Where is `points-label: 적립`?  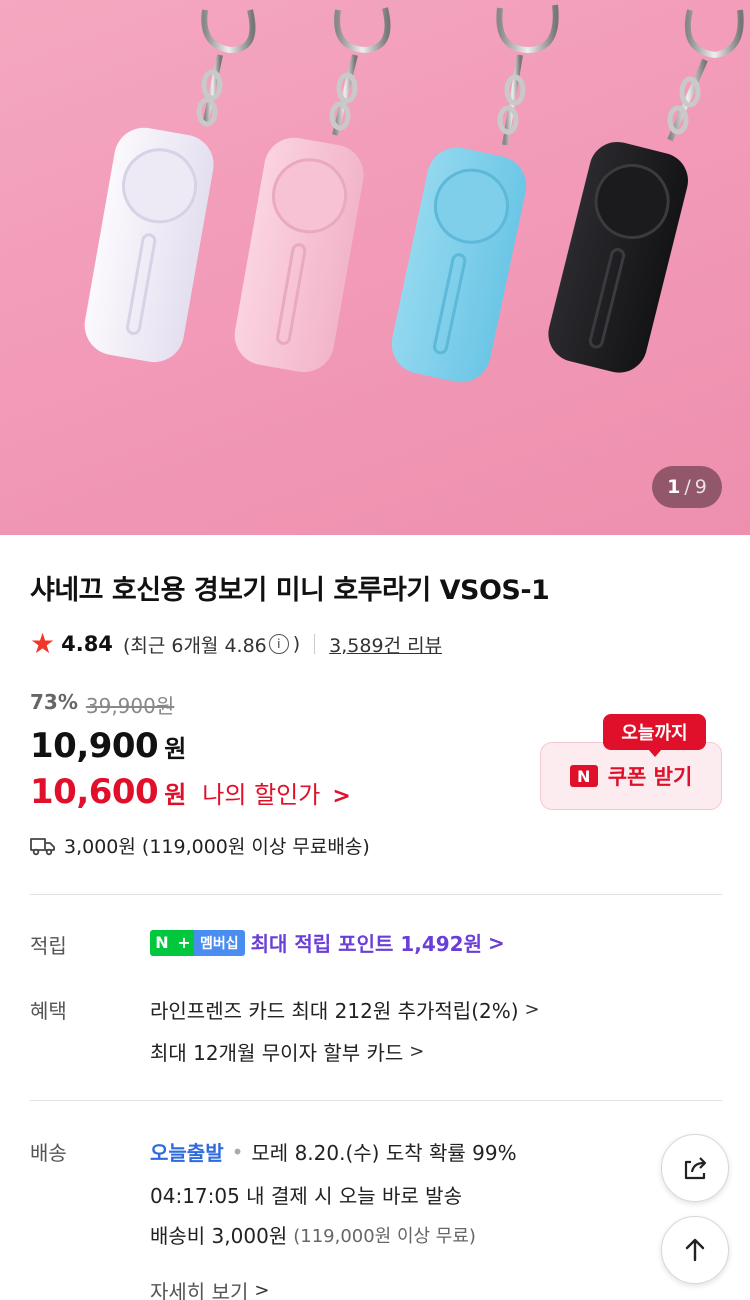 points-label: 적립 is located at coordinates (48, 946).